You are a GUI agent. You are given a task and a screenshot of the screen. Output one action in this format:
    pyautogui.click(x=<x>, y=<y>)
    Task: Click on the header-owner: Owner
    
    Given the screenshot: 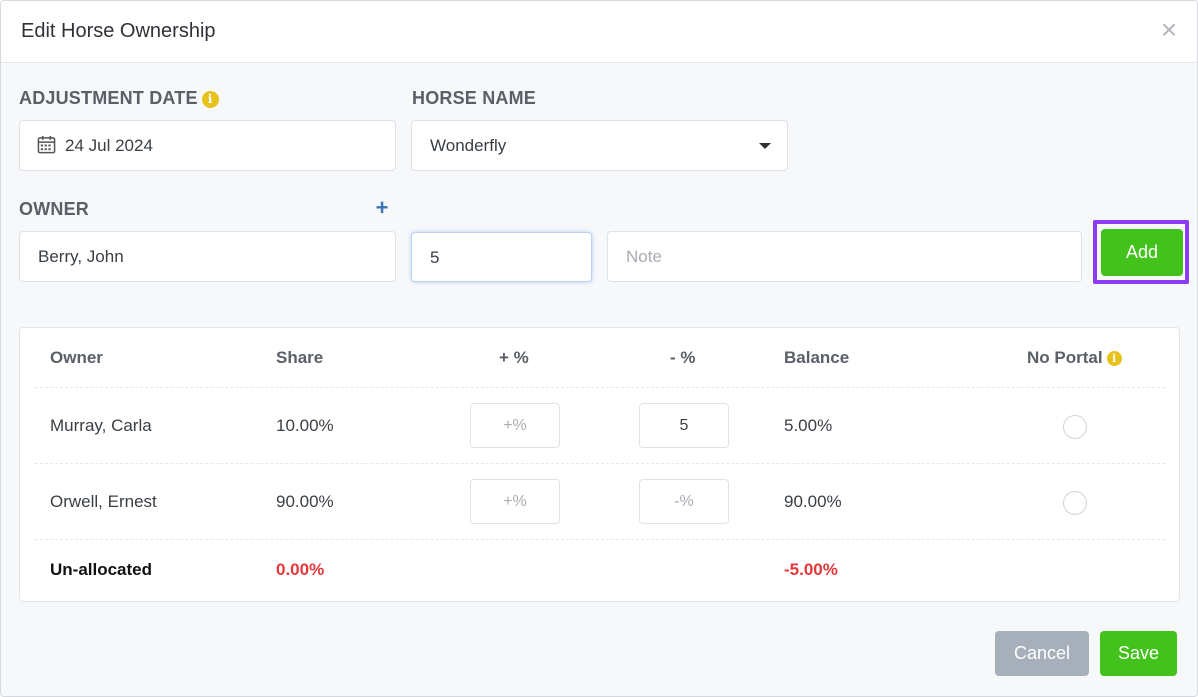 What is the action you would take?
    pyautogui.click(x=76, y=357)
    